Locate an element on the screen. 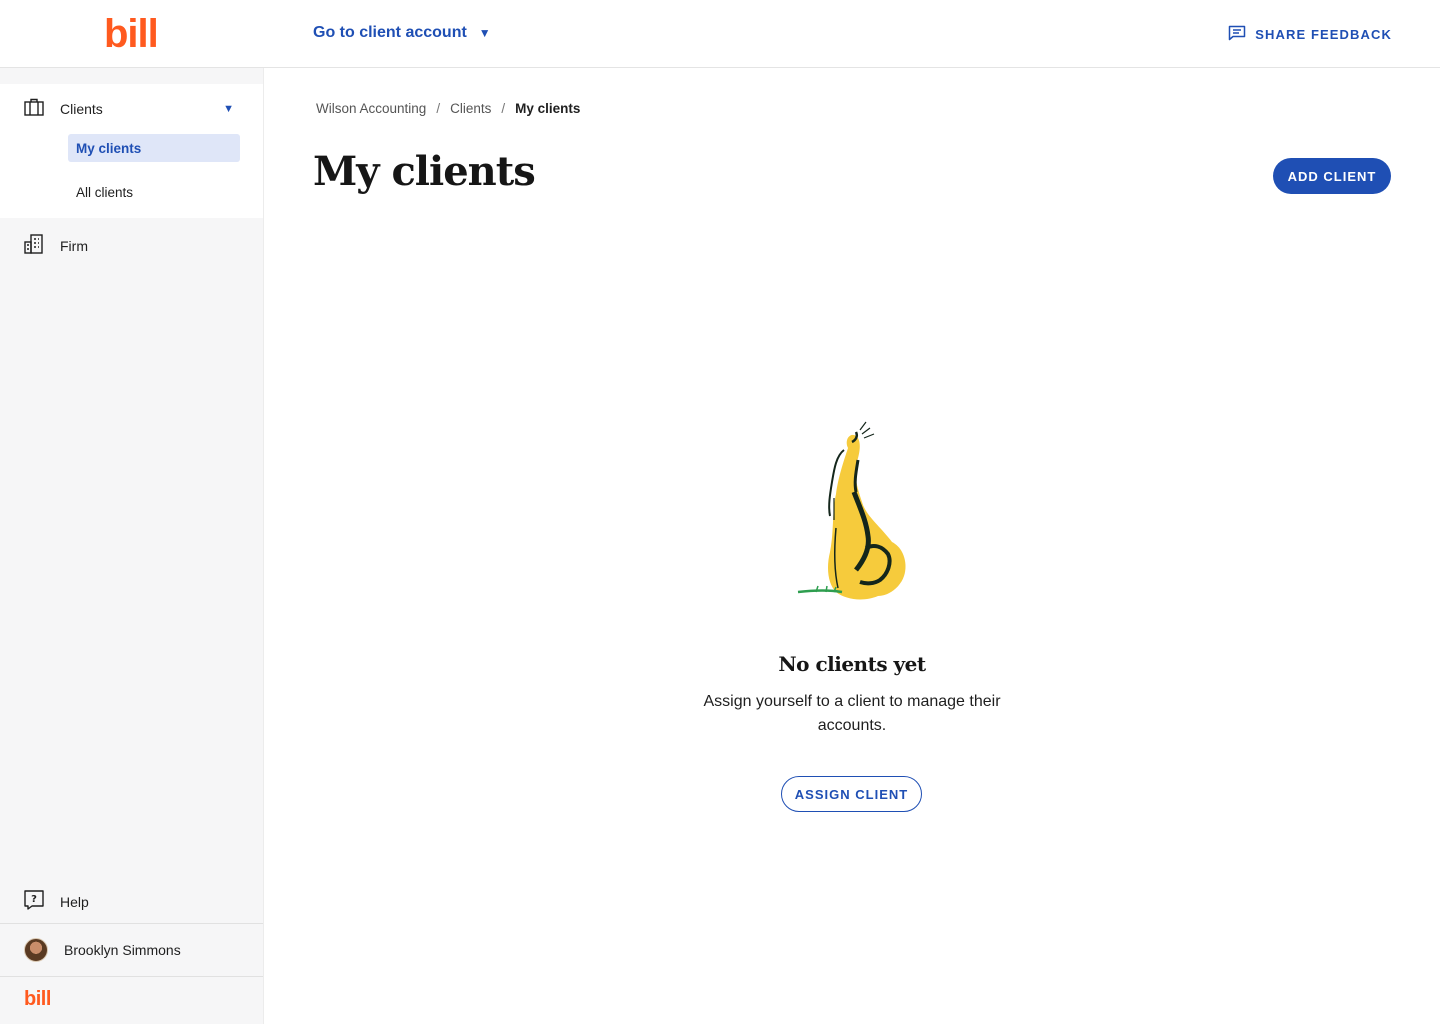 Image resolution: width=1440 pixels, height=1024 pixels. page-title: My clients is located at coordinates (424, 171).